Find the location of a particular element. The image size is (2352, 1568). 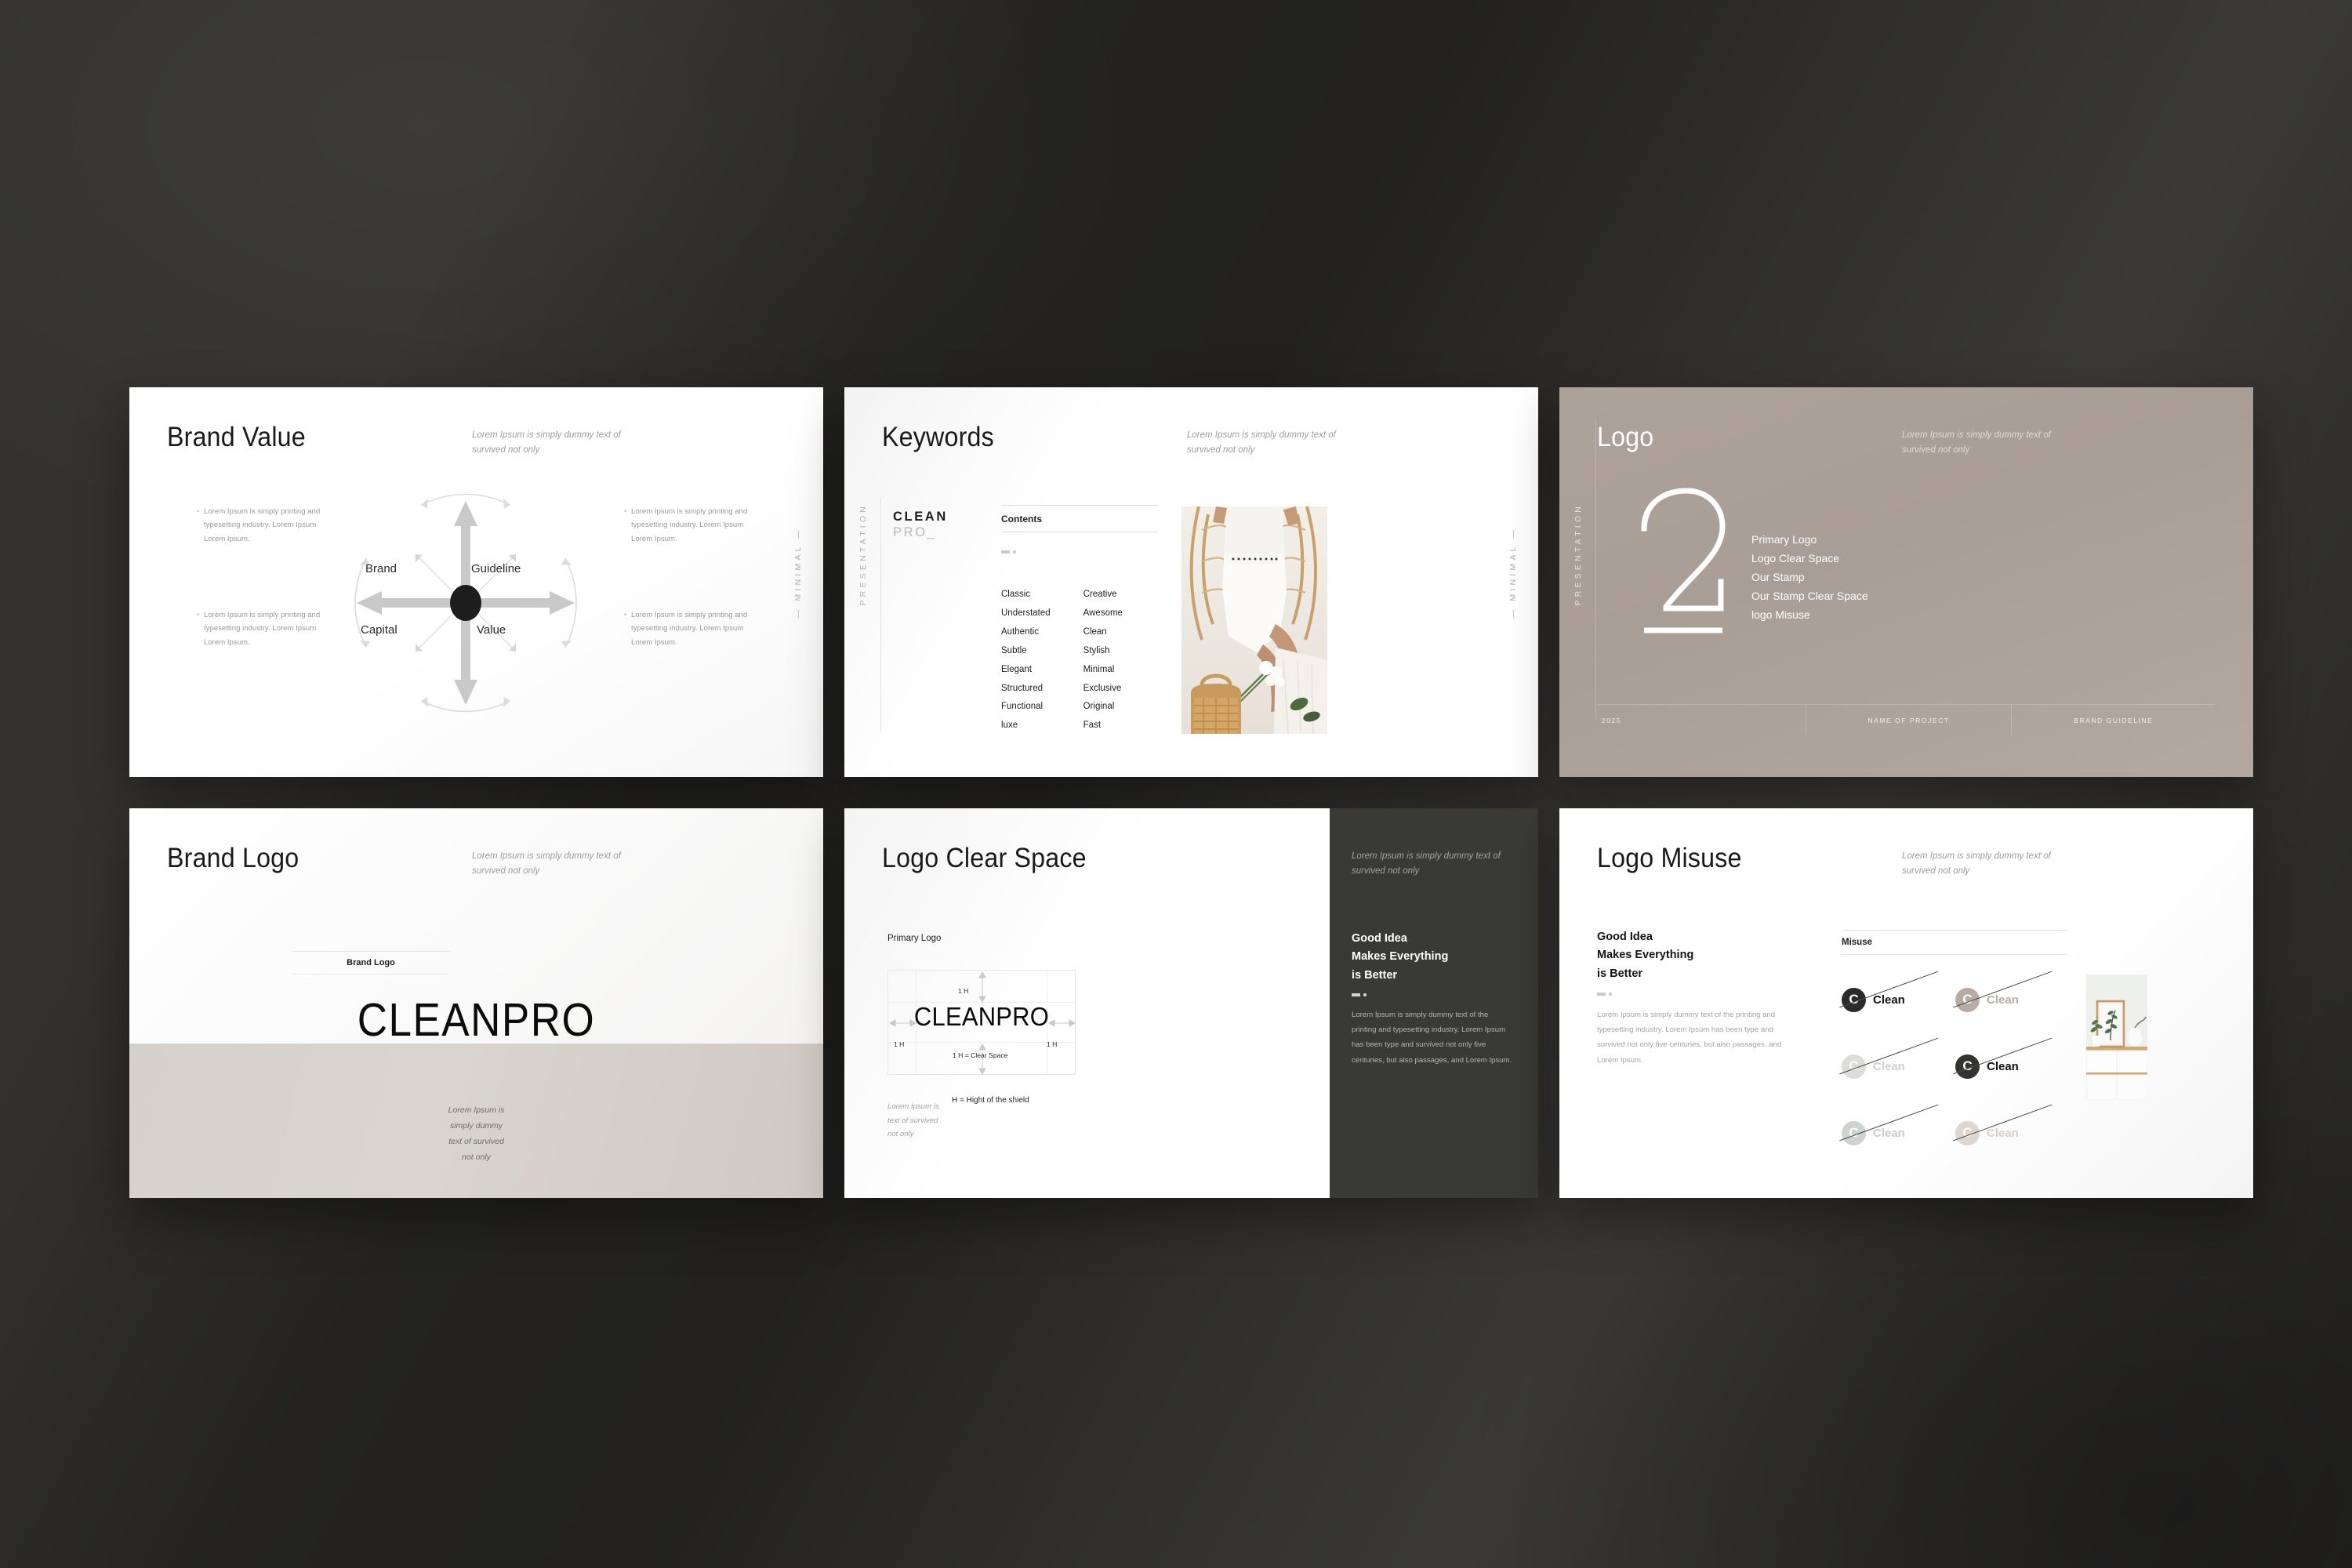

primary-logo-label: Primary Logo is located at coordinates (914, 939).